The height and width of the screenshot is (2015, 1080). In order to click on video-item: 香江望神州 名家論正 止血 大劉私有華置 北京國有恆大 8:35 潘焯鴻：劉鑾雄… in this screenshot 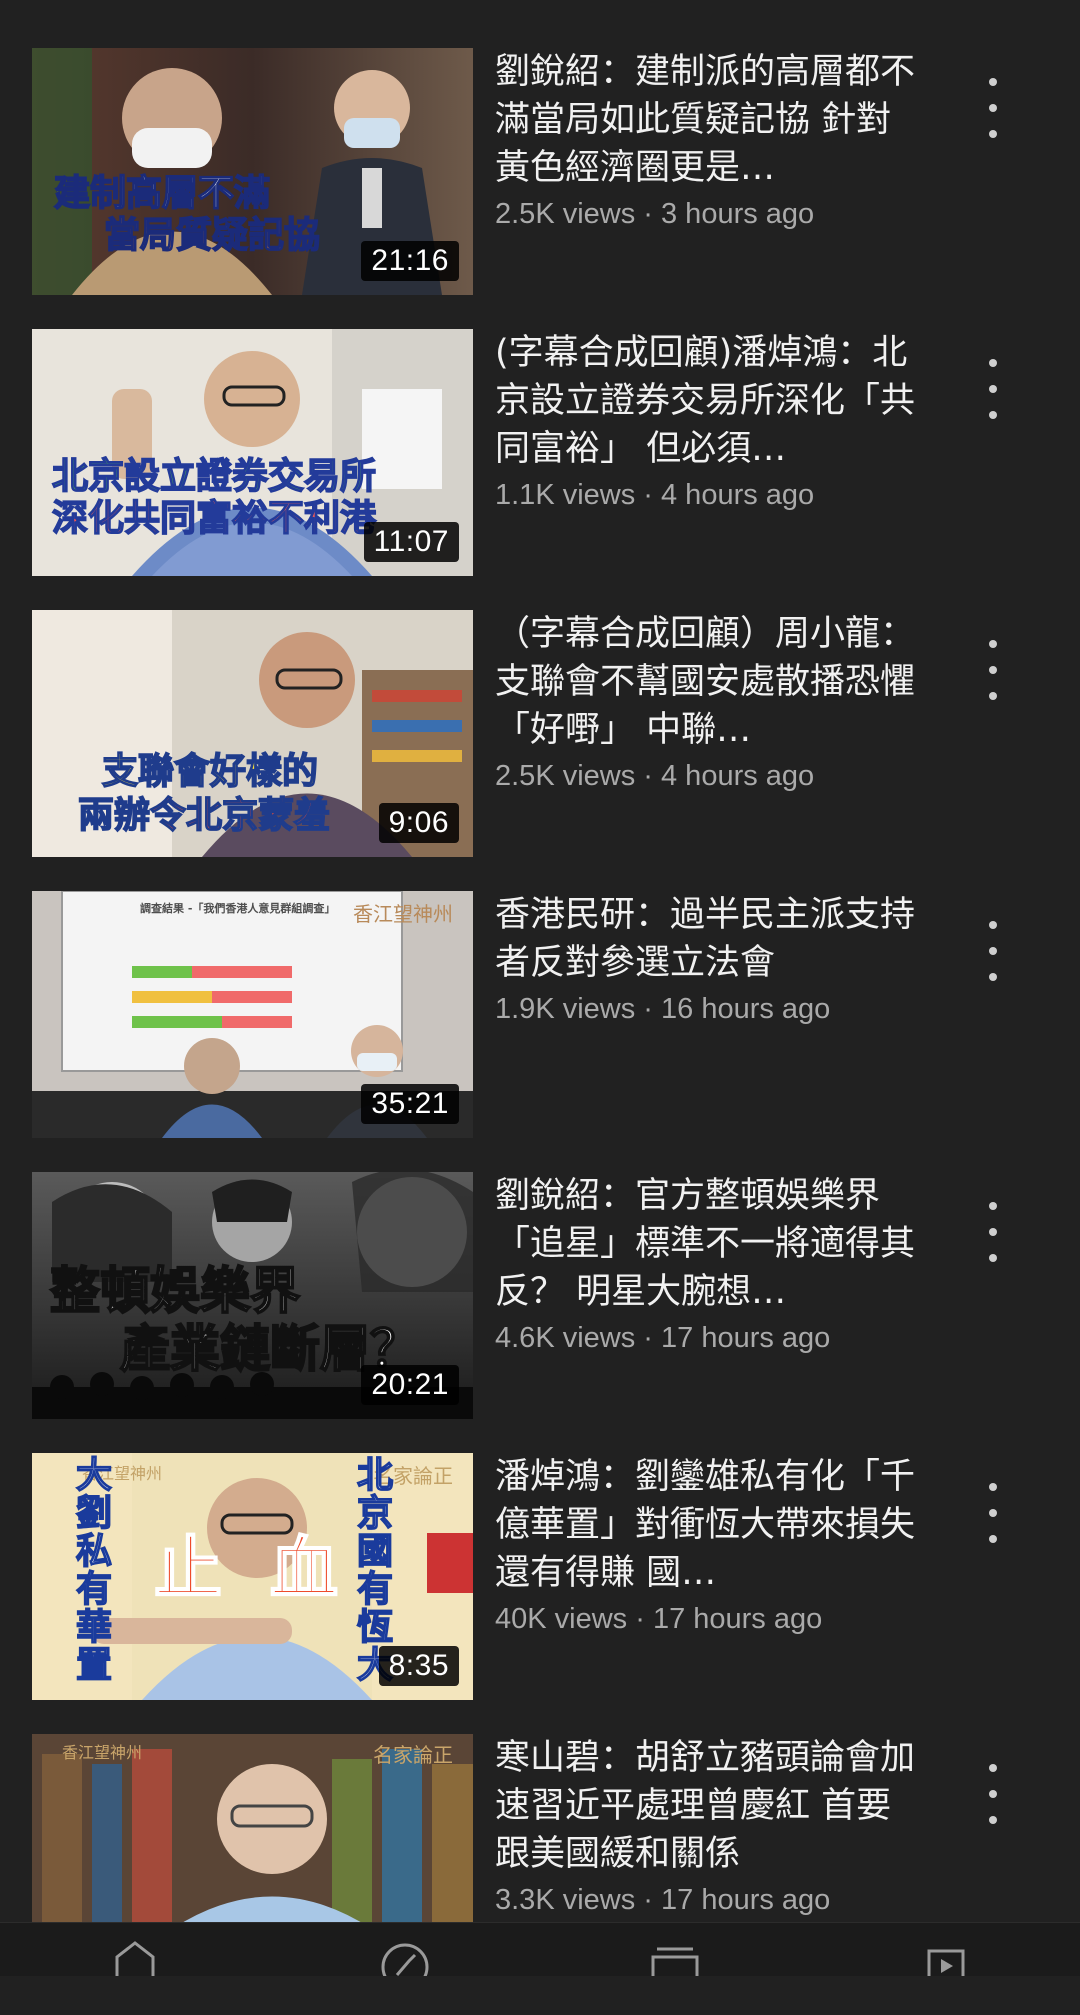, I will do `click(540, 1593)`.